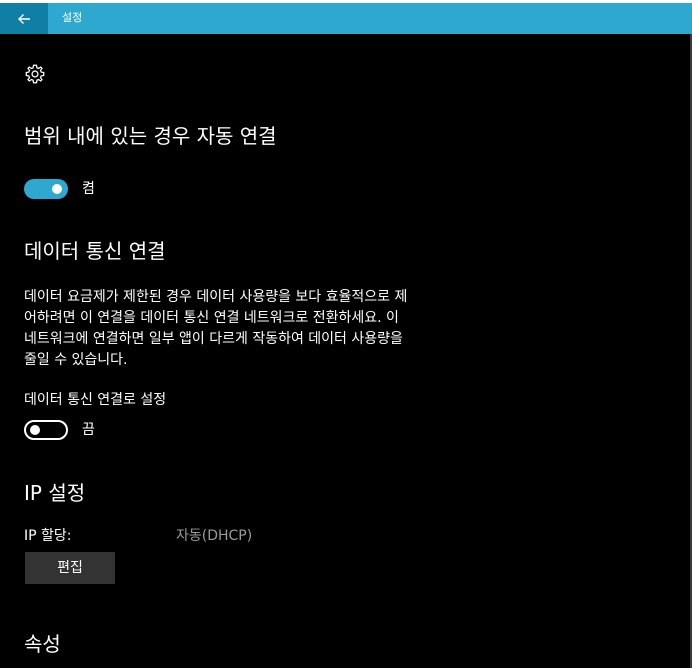  Describe the element at coordinates (216, 297) in the screenshot. I see `metered-description-line: 데이터 요금제가 제한된 경우 데이터 사용량을 보다 효율적으로 제` at that location.